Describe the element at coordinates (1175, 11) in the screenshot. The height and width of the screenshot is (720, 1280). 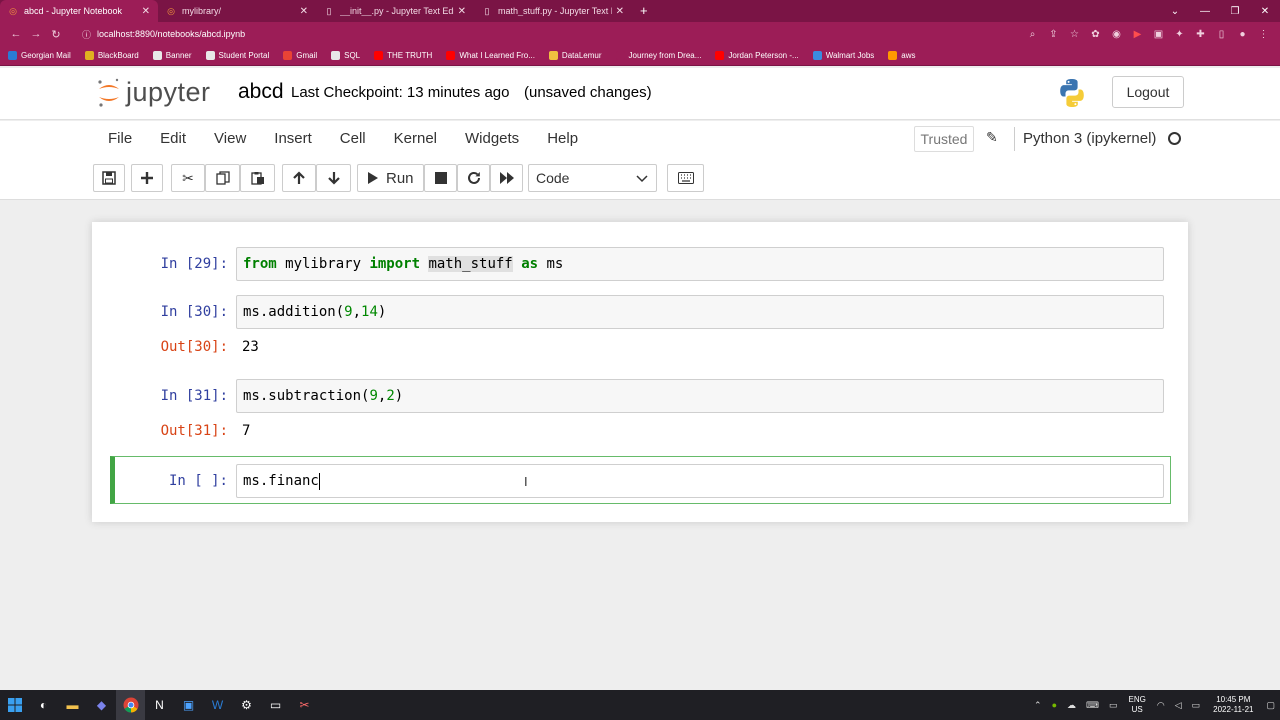
I see `tab-search-icon: ⌄` at that location.